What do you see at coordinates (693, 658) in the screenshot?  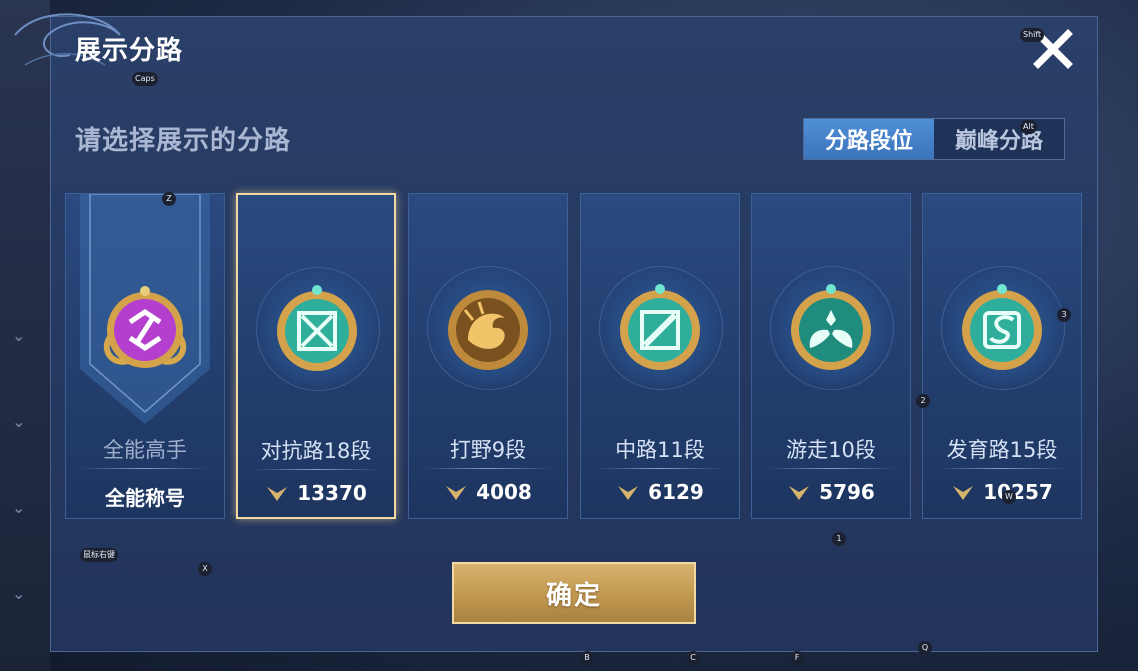 I see `key-hint-c: C` at bounding box center [693, 658].